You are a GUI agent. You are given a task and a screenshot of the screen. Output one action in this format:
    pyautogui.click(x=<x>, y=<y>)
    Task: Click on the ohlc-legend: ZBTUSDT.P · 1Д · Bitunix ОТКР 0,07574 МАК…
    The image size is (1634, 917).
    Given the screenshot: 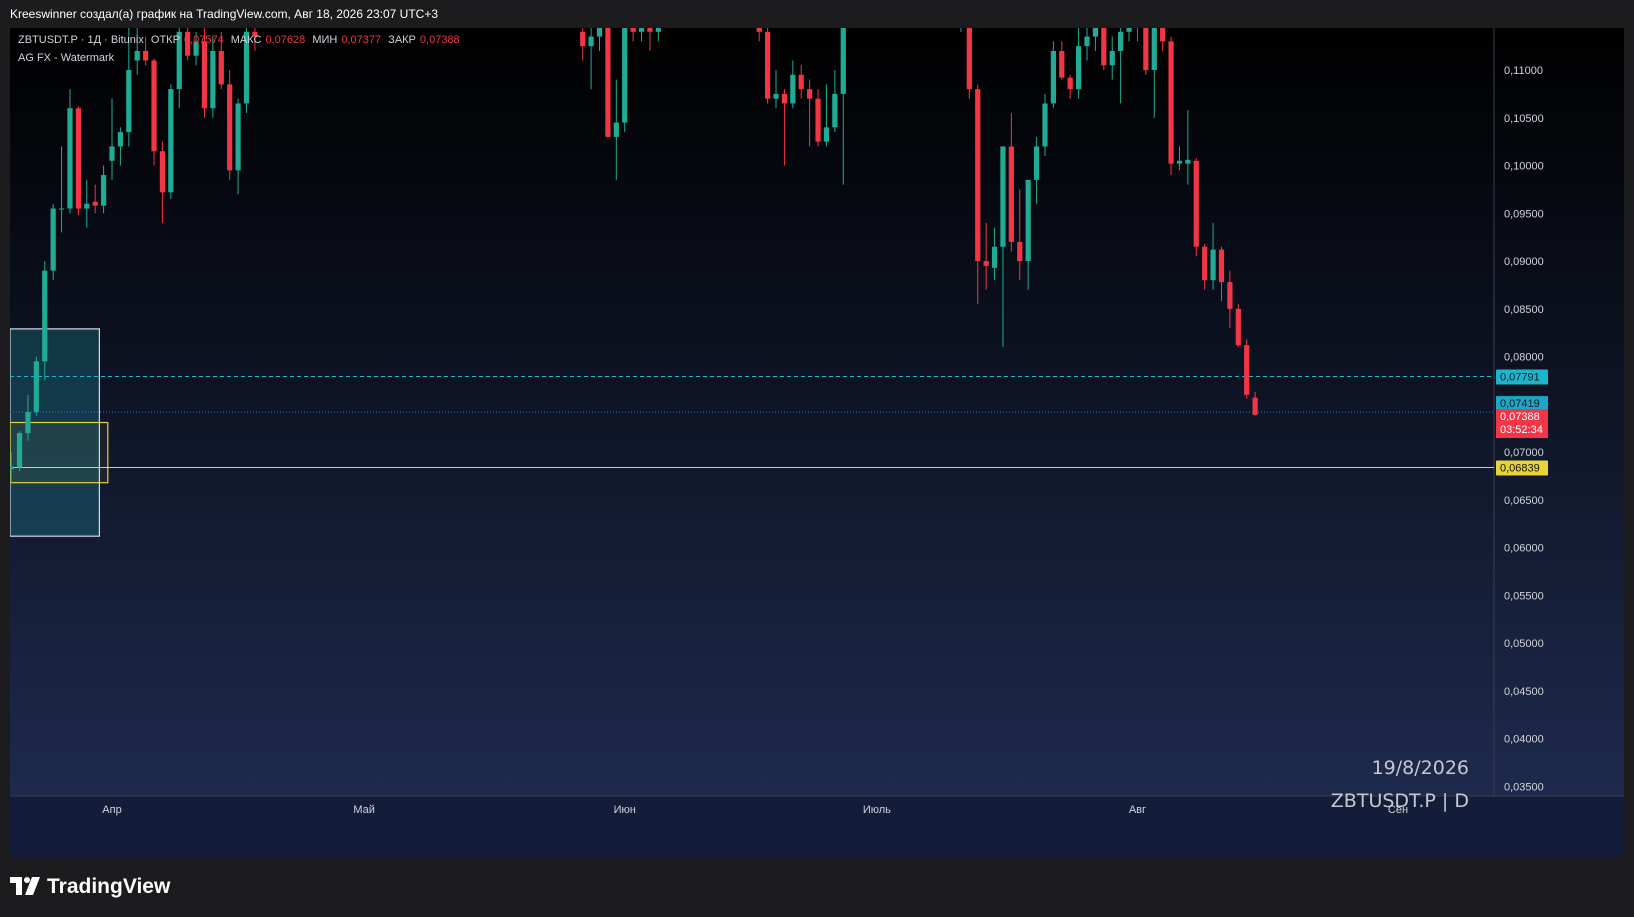 What is the action you would take?
    pyautogui.click(x=241, y=40)
    